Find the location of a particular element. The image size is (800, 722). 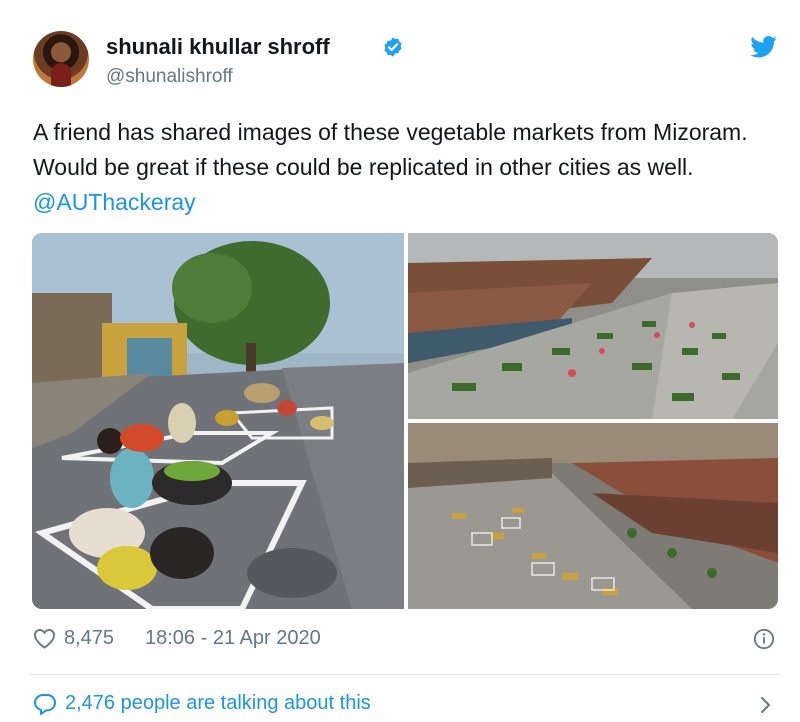

heart-icon is located at coordinates (44, 638).